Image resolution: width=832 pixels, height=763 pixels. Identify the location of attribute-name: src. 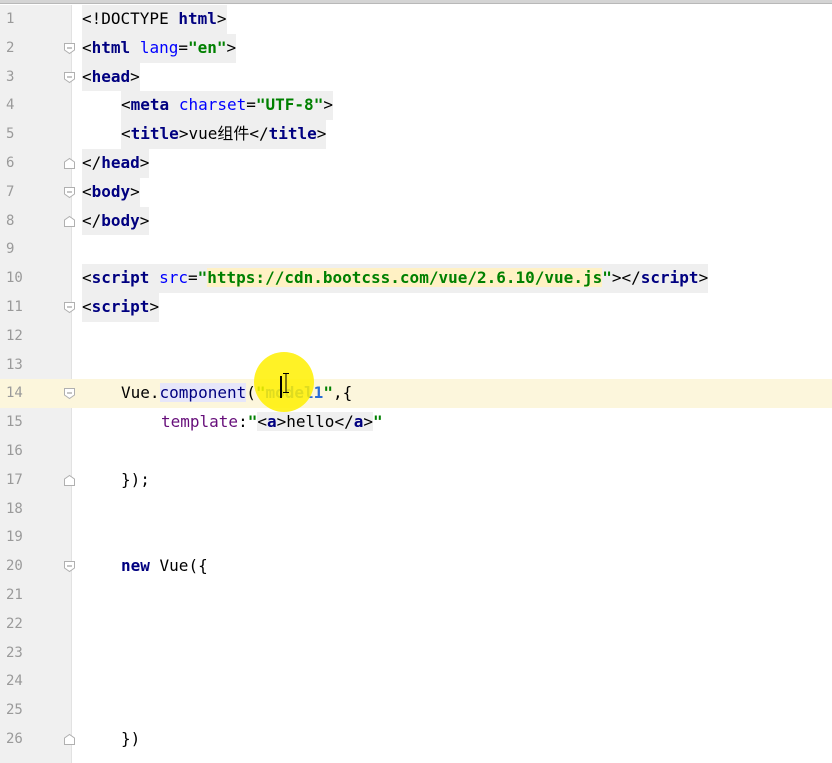
(173, 278).